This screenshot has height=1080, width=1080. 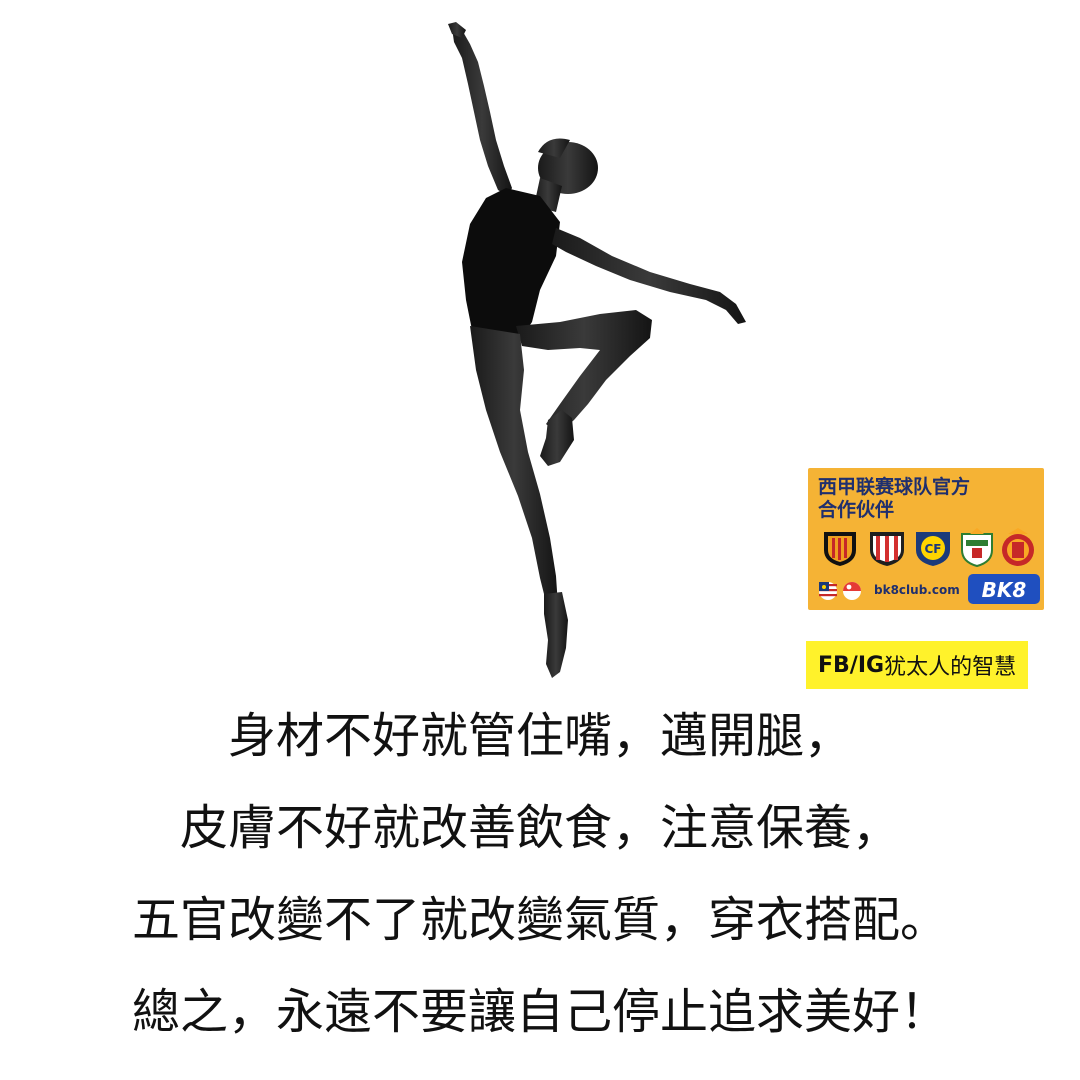 I want to click on social-handle: 犹太人的智慧, so click(x=950, y=667).